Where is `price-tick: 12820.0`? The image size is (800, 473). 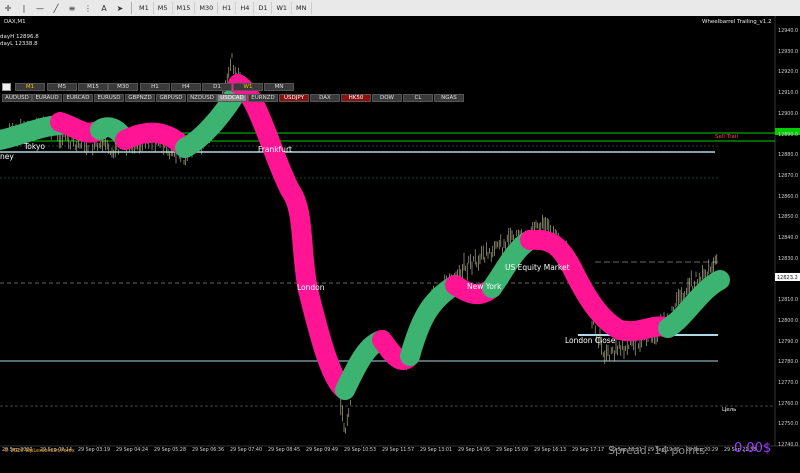
price-tick: 12820.0 is located at coordinates (788, 280).